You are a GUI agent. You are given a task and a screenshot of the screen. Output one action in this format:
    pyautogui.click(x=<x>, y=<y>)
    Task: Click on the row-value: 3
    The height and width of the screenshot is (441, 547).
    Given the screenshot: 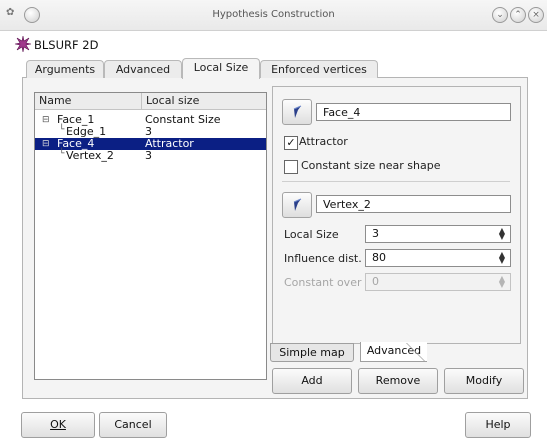 What is the action you would take?
    pyautogui.click(x=148, y=155)
    